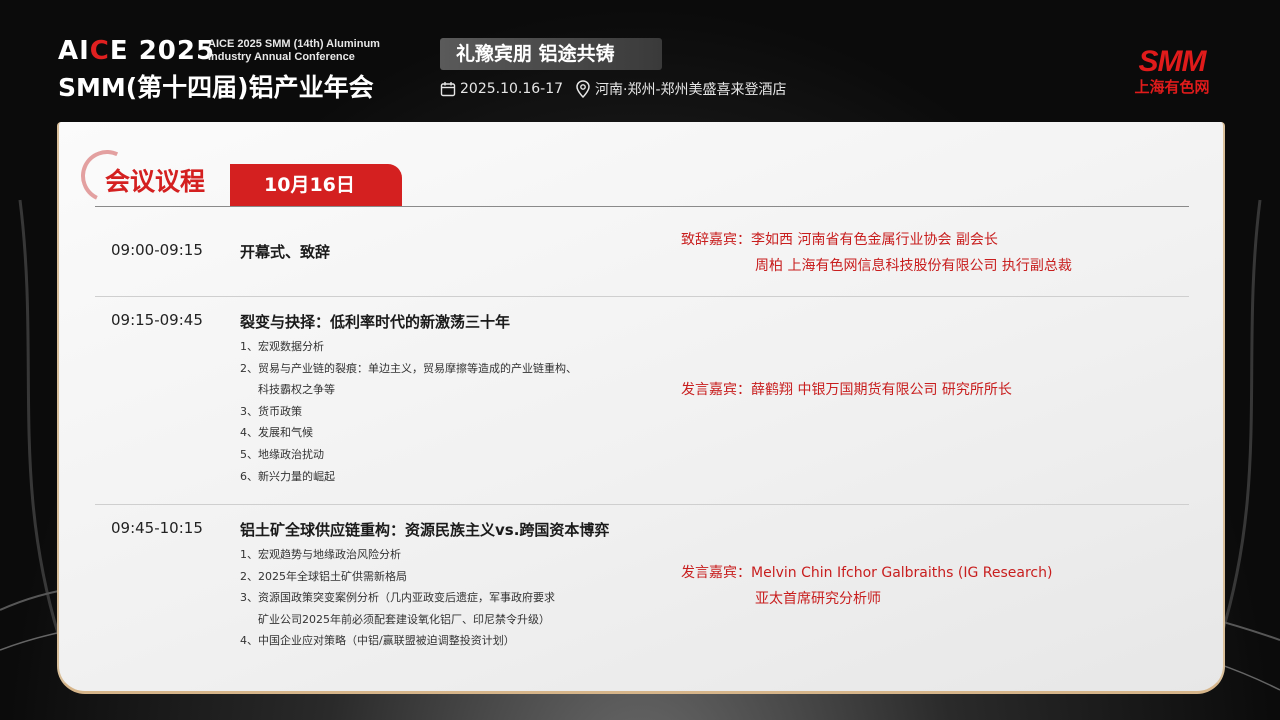 The width and height of the screenshot is (1280, 720). Describe the element at coordinates (642, 206) in the screenshot. I see `header-divider` at that location.